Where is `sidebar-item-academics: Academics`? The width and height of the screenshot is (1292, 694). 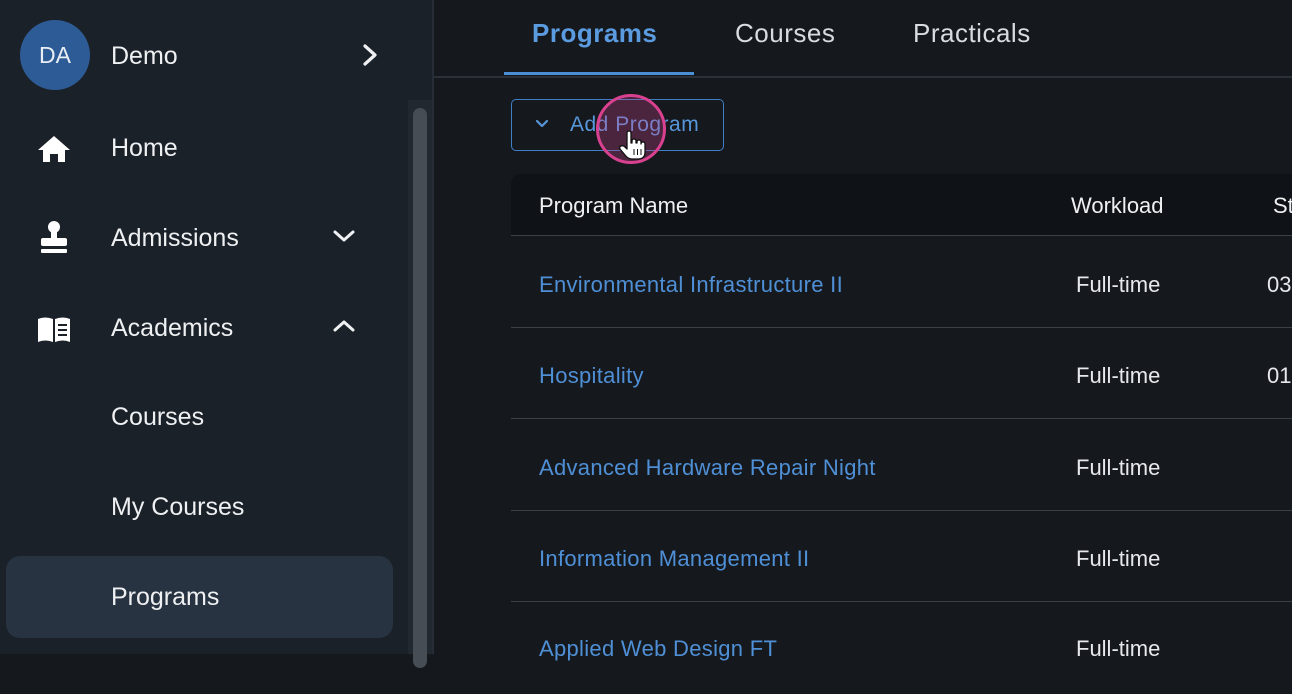 sidebar-item-academics: Academics is located at coordinates (200, 328).